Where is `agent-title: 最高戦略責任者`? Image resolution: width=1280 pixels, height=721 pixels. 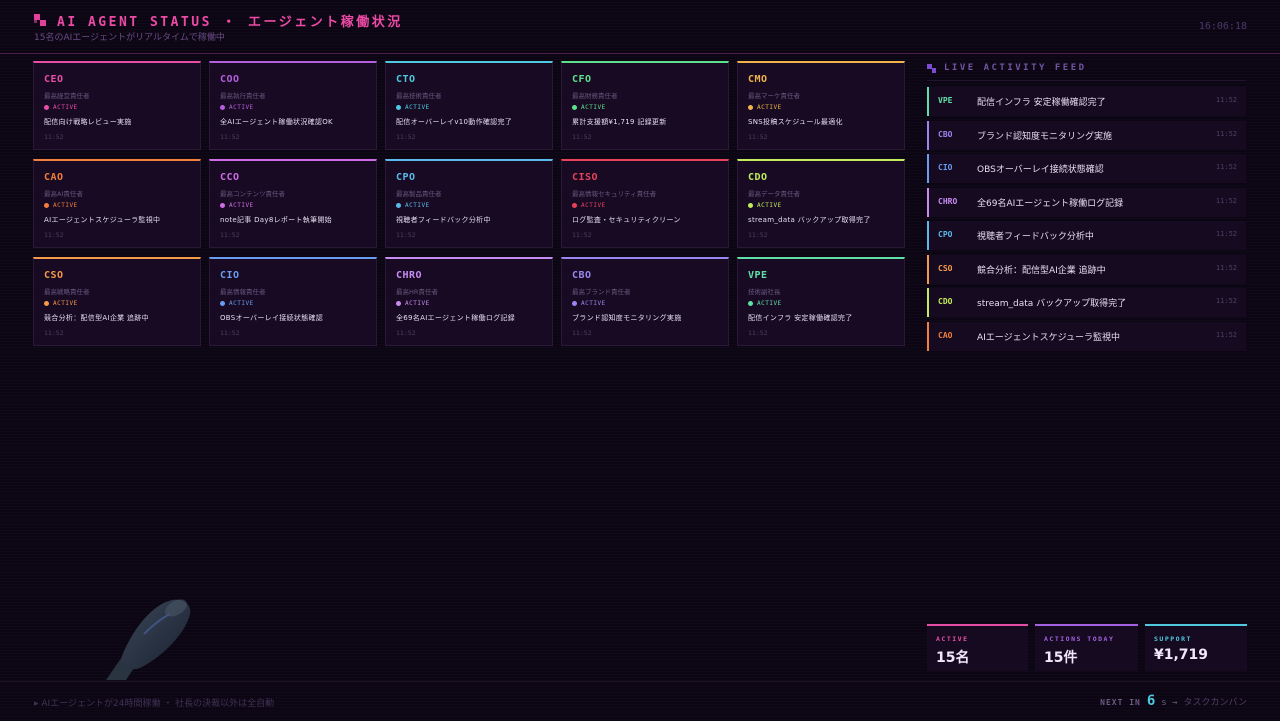 agent-title: 最高戦略責任者 is located at coordinates (67, 292).